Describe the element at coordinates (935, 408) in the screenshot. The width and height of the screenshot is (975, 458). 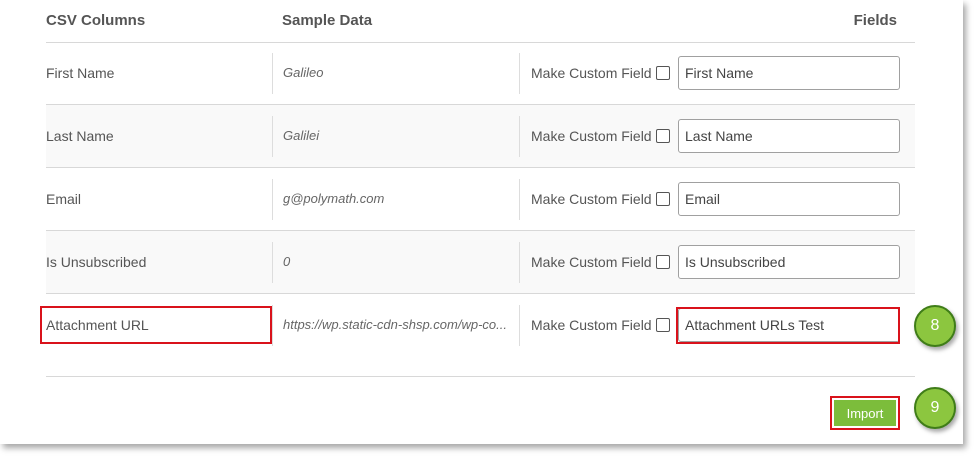
I see `step-badge-9: 9` at that location.